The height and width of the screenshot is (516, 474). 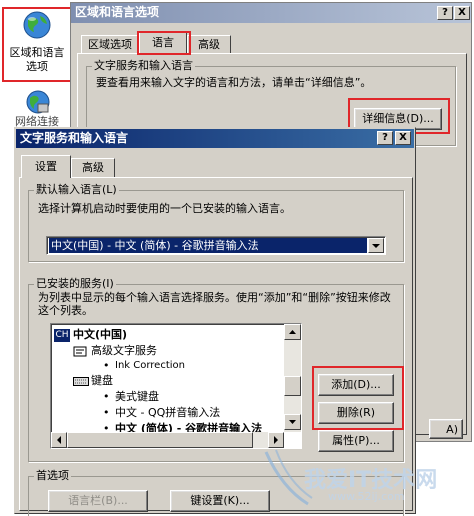 I want to click on scroll-up-button, so click(x=292, y=332).